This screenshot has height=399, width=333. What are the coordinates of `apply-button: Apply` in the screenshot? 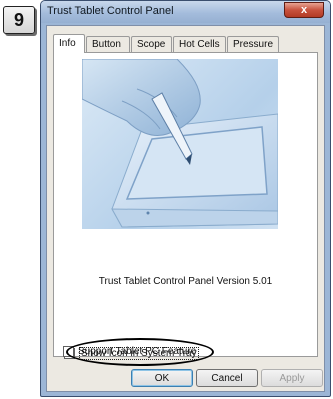 It's located at (292, 378).